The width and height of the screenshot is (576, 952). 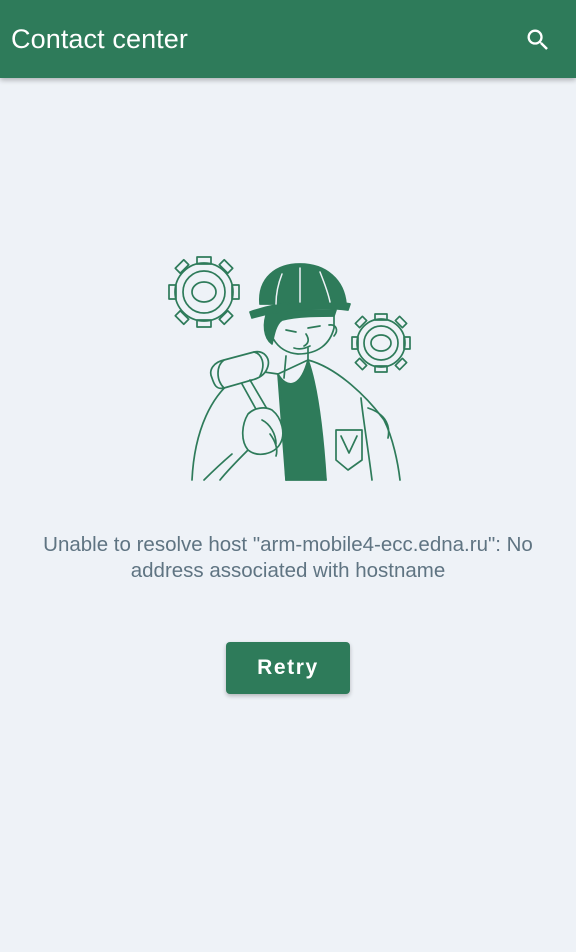 What do you see at coordinates (99, 39) in the screenshot?
I see `app-title: Contact center` at bounding box center [99, 39].